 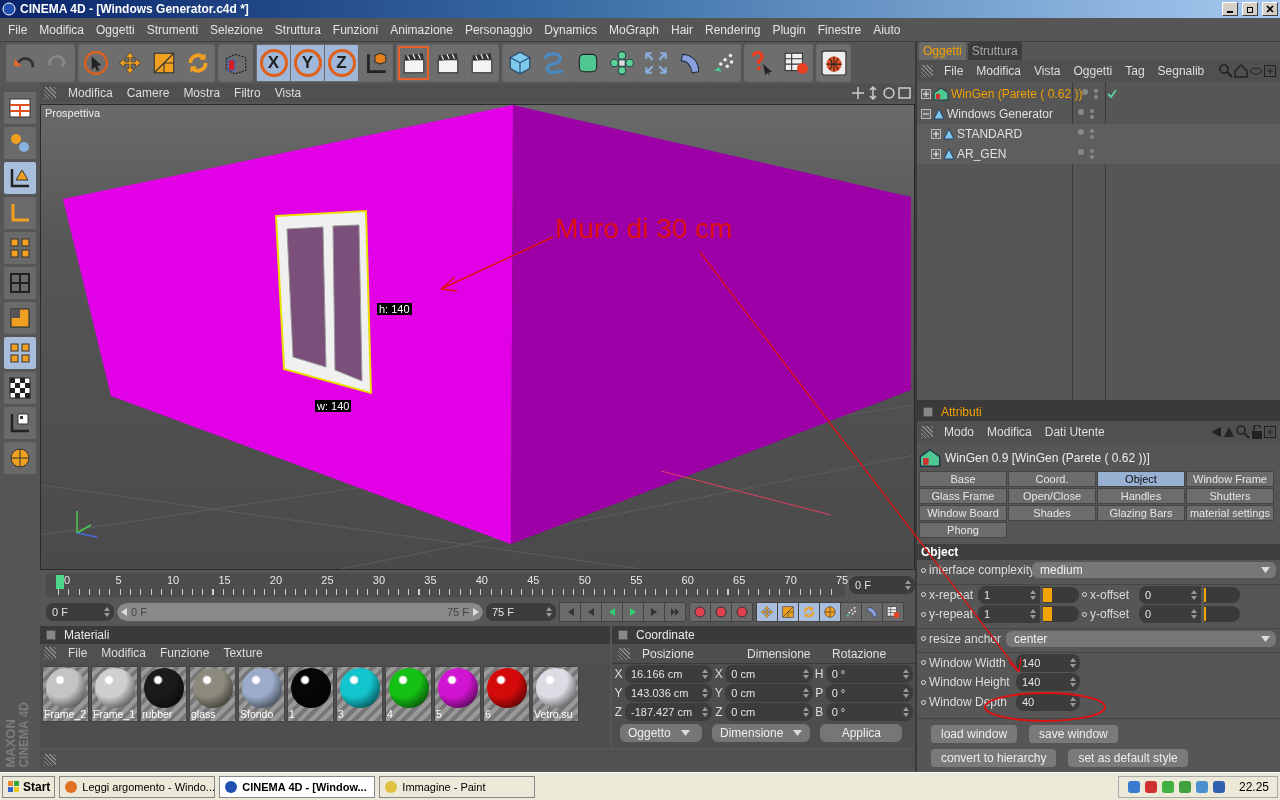 I want to click on attribute-tab: Coord., so click(x=1052, y=479).